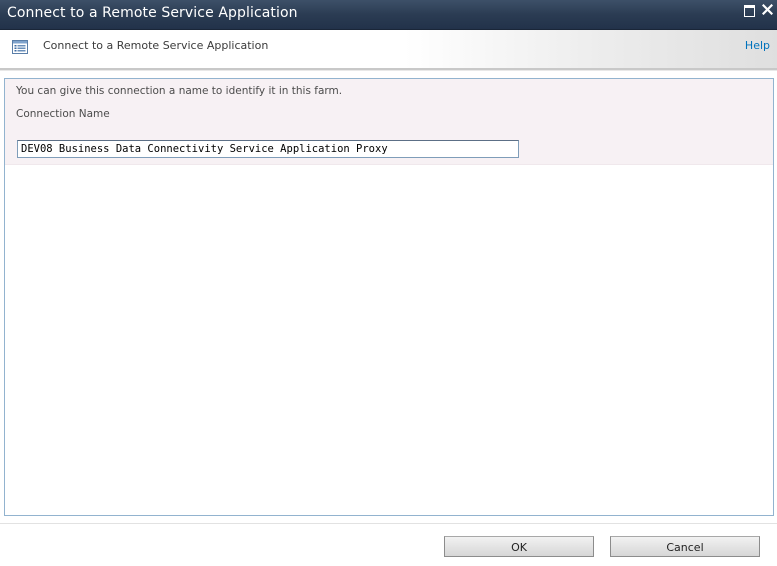  What do you see at coordinates (757, 45) in the screenshot?
I see `help-link: Help` at bounding box center [757, 45].